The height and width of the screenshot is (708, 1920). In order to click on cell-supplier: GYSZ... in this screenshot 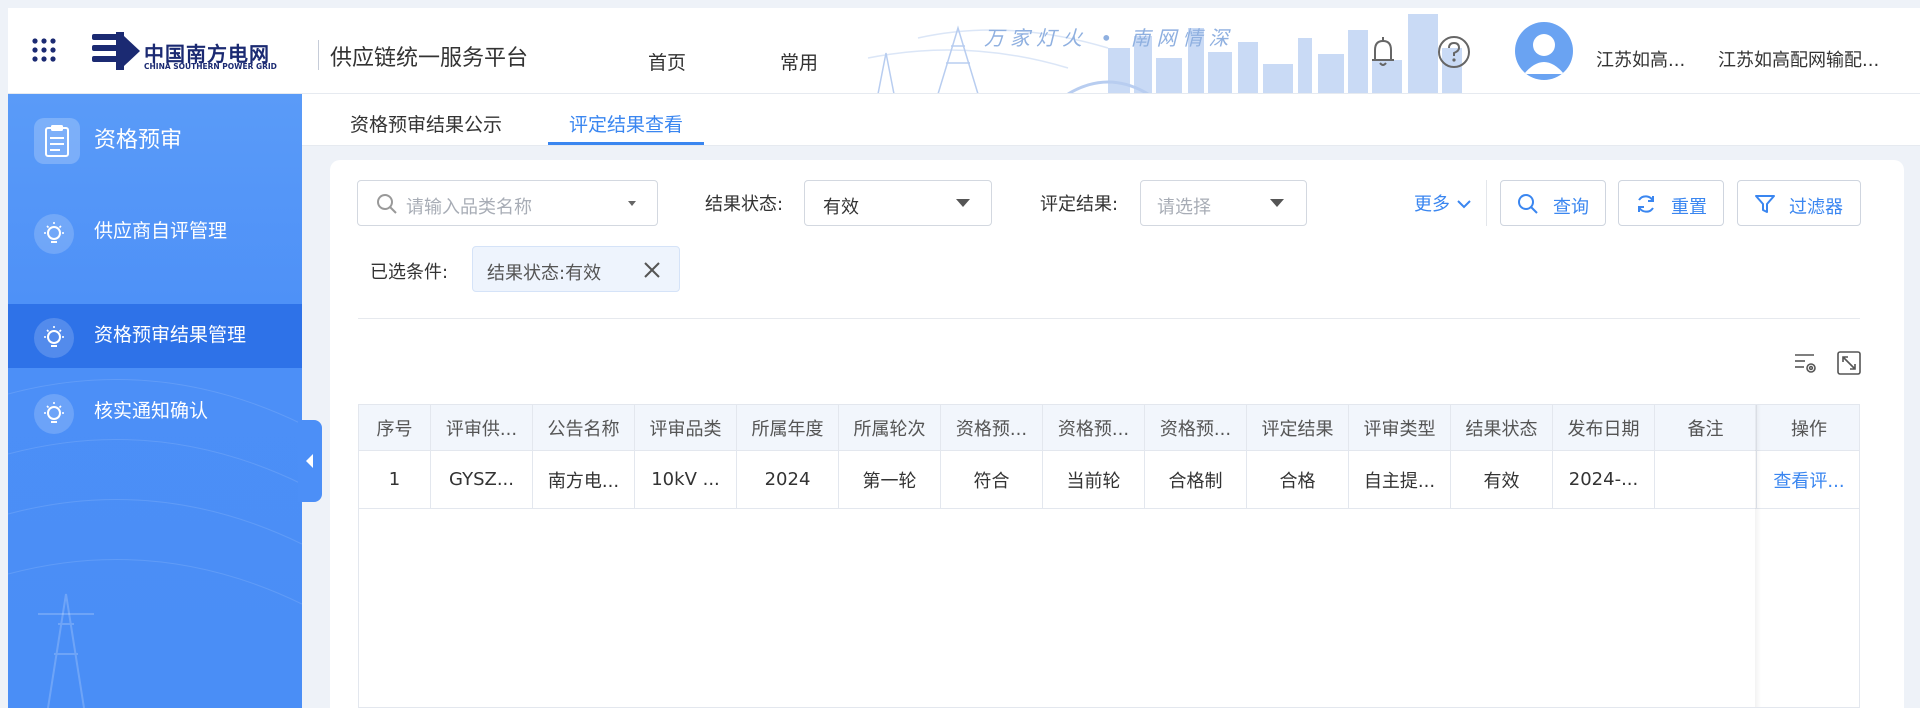, I will do `click(482, 479)`.